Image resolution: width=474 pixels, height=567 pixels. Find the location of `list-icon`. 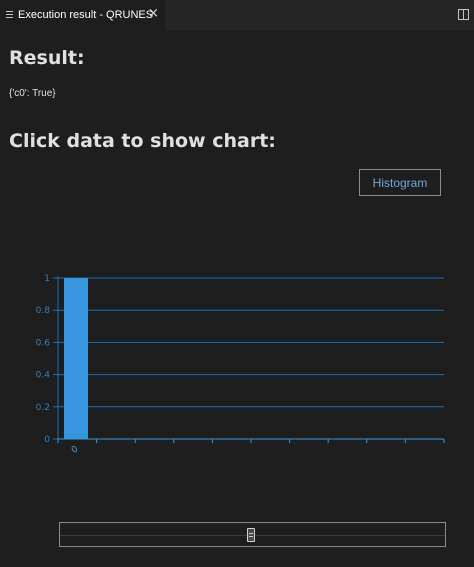

list-icon is located at coordinates (9, 15).